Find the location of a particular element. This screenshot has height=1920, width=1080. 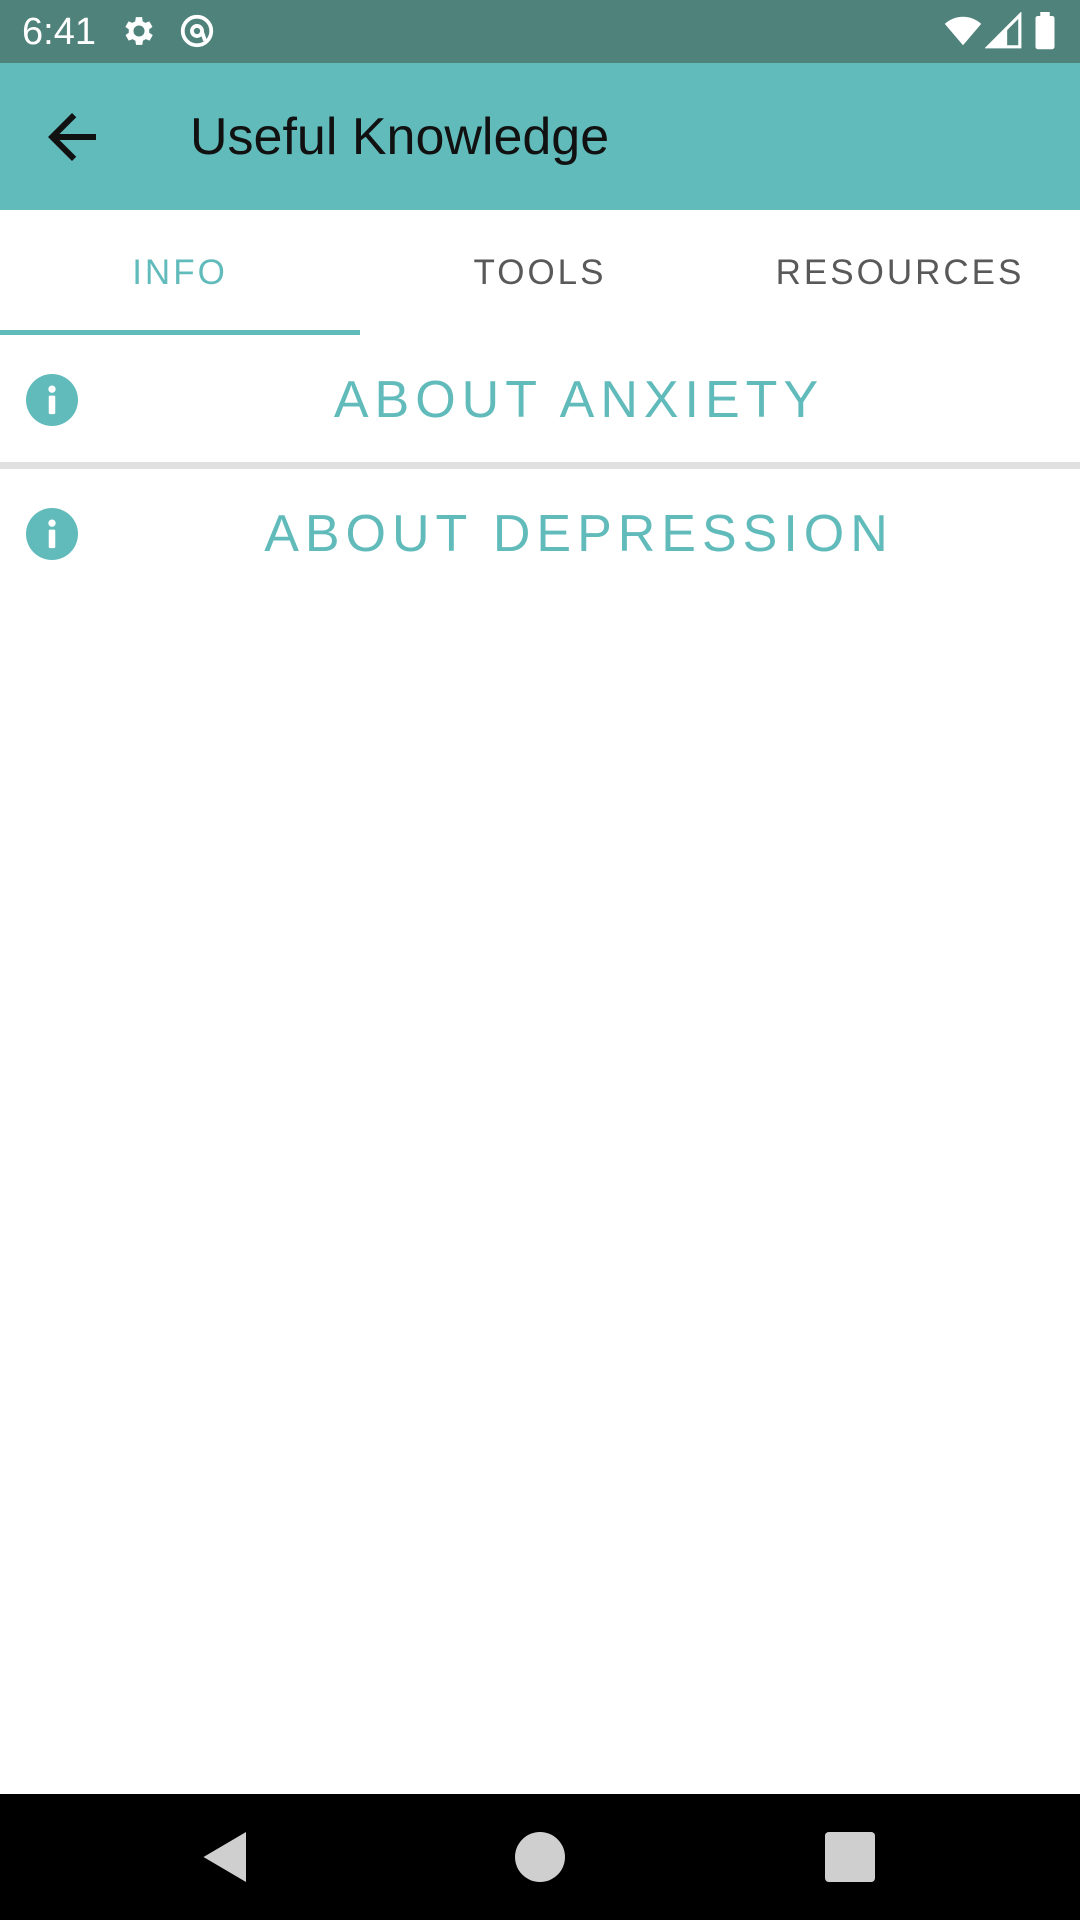

tab-resources-label: RESOURCES is located at coordinates (900, 272).